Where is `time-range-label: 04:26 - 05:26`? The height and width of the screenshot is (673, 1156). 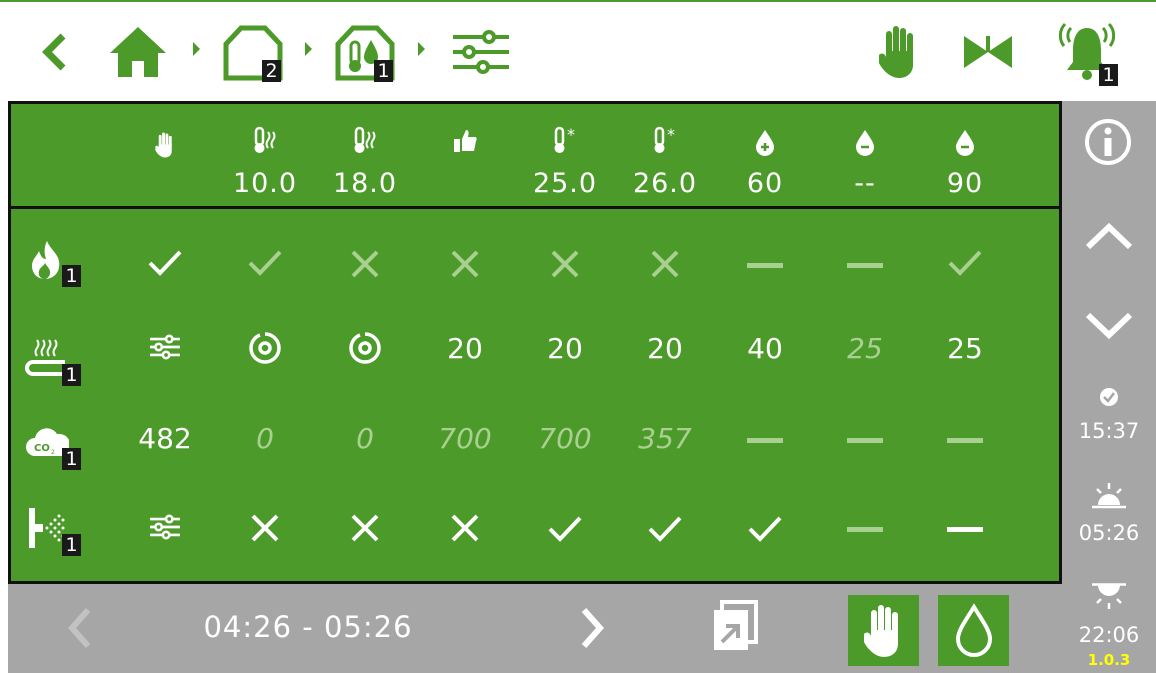
time-range-label: 04:26 - 05:26 is located at coordinates (308, 627).